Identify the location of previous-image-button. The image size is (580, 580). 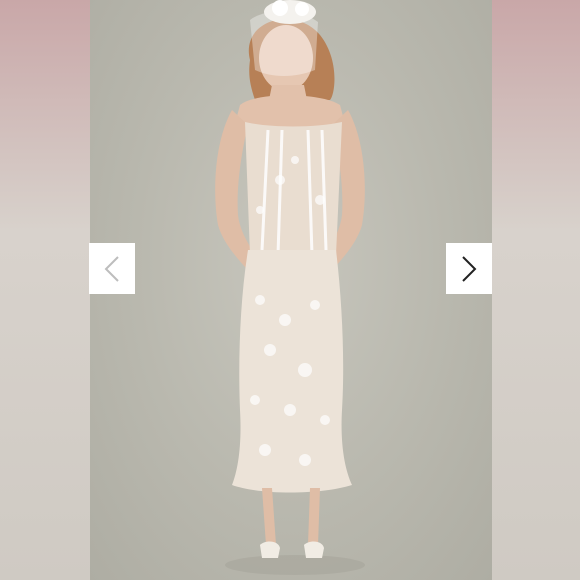
(112, 268).